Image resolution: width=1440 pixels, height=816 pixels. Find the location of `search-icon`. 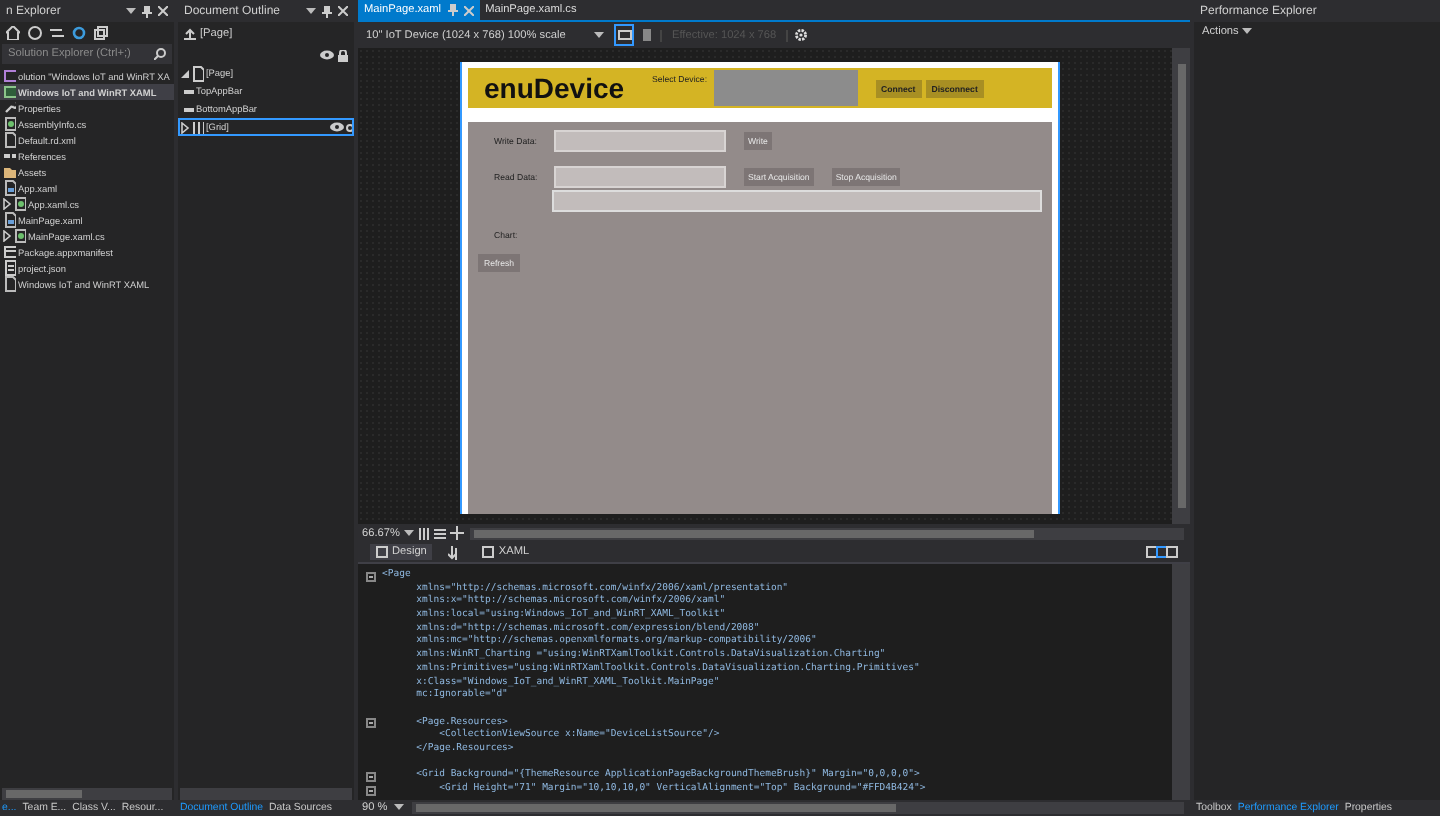

search-icon is located at coordinates (160, 54).